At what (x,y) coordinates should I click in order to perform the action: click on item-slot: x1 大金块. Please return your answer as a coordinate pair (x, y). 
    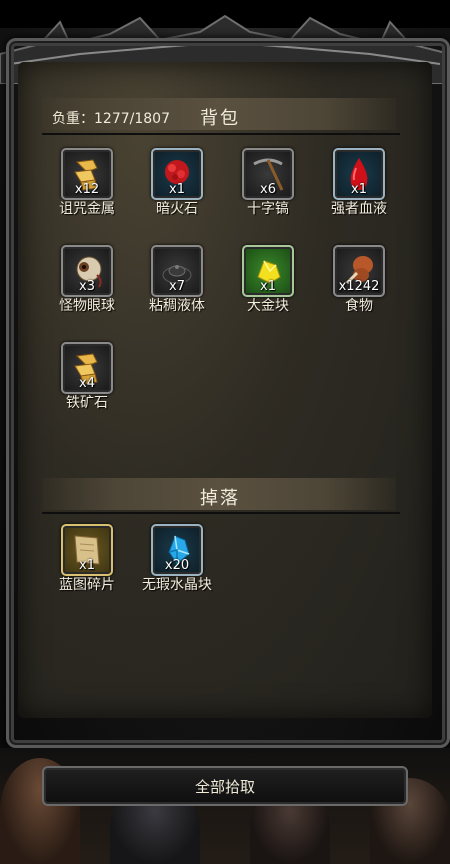
    Looking at the image, I should click on (270, 281).